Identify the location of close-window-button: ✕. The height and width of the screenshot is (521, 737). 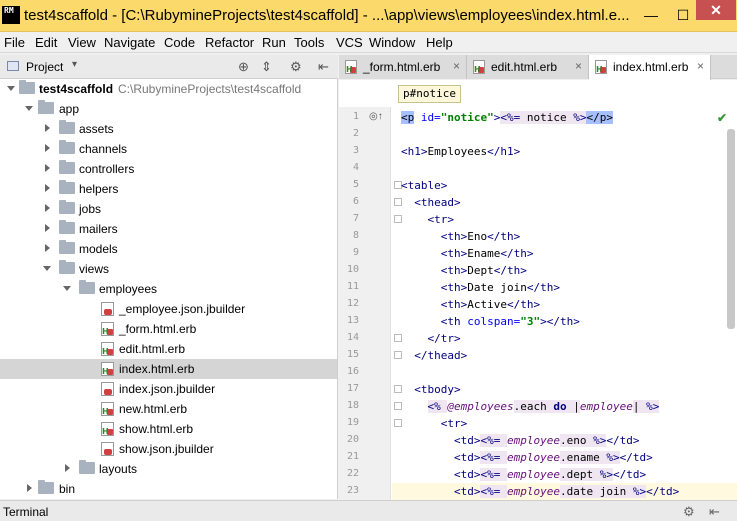
(716, 10).